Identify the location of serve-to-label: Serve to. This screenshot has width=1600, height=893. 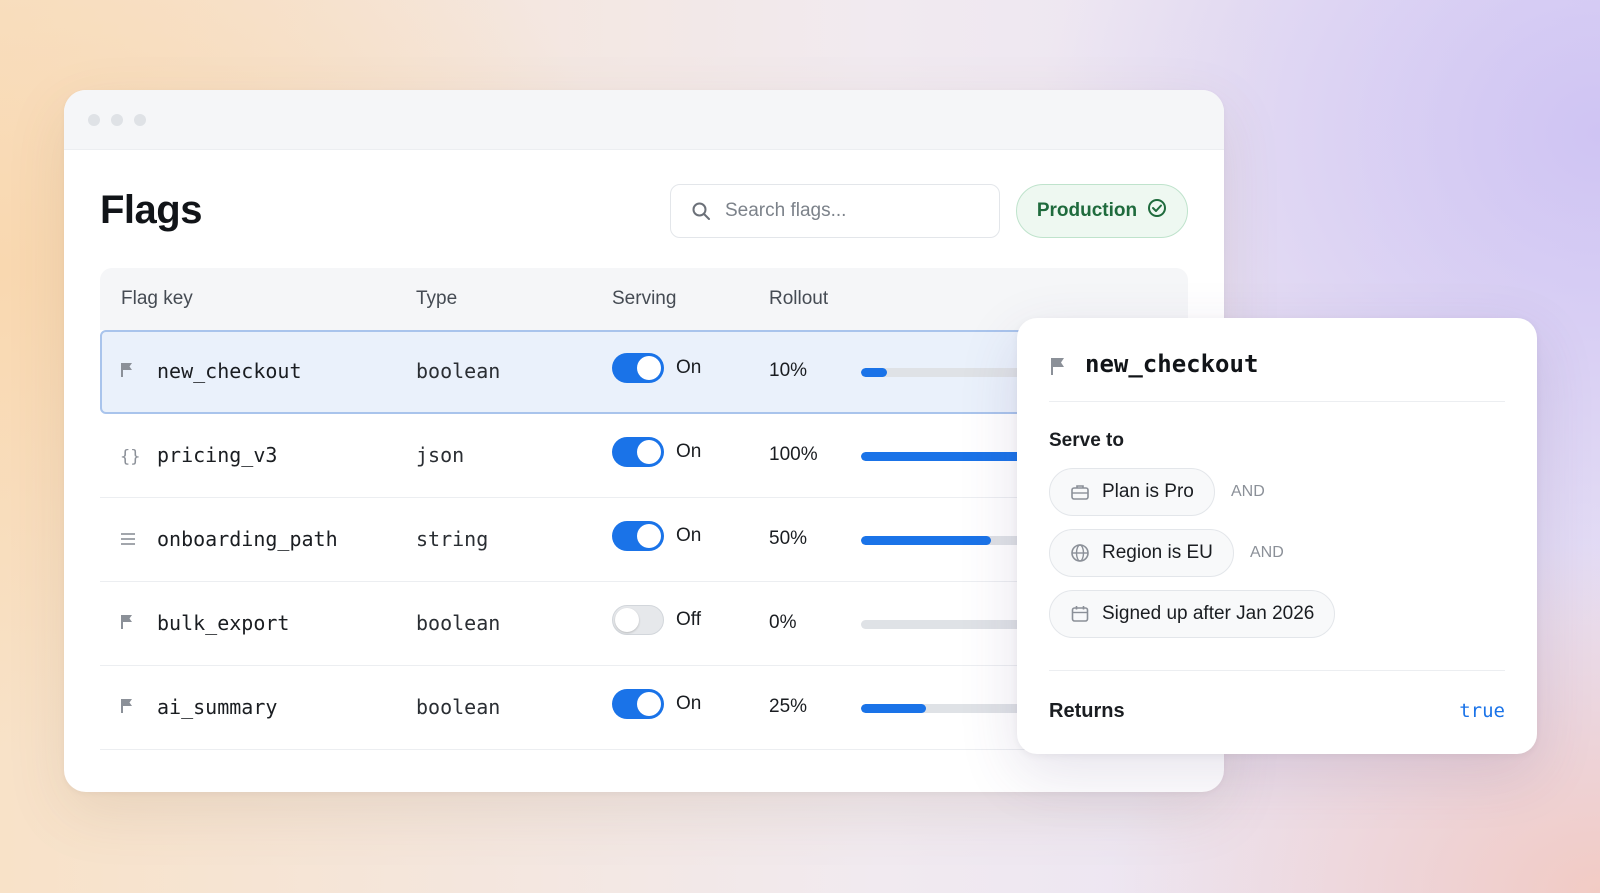
(1086, 440).